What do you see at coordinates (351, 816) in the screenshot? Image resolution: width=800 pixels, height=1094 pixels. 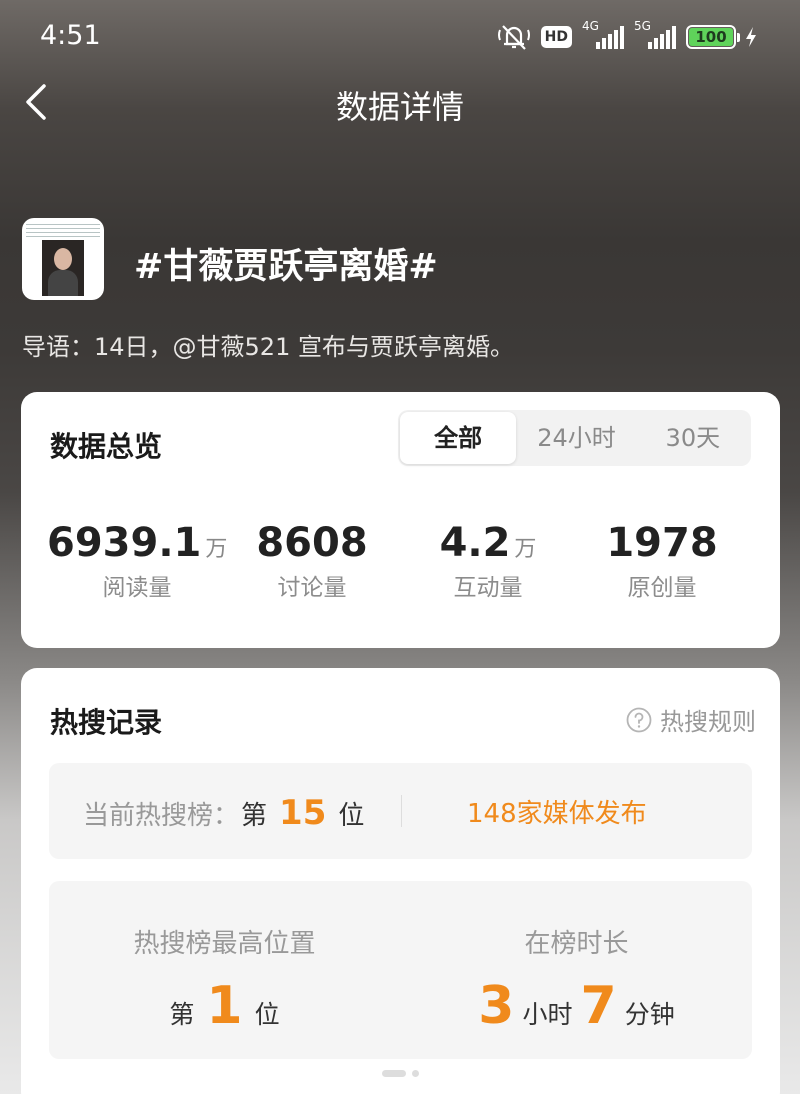 I see `current-rank-wei: 位` at bounding box center [351, 816].